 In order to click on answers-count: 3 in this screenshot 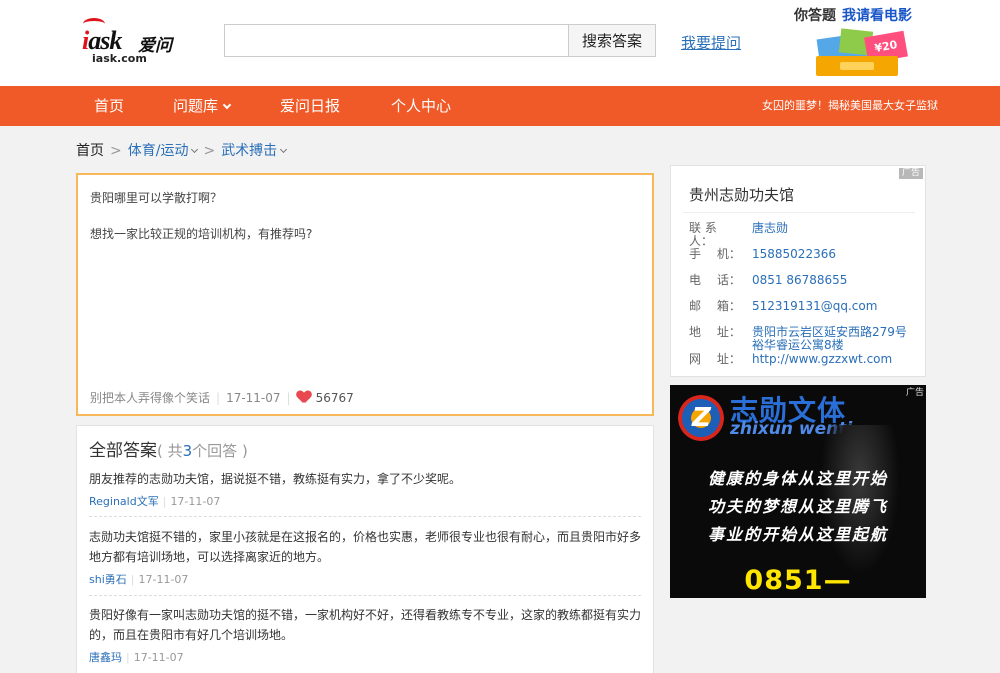, I will do `click(187, 451)`.